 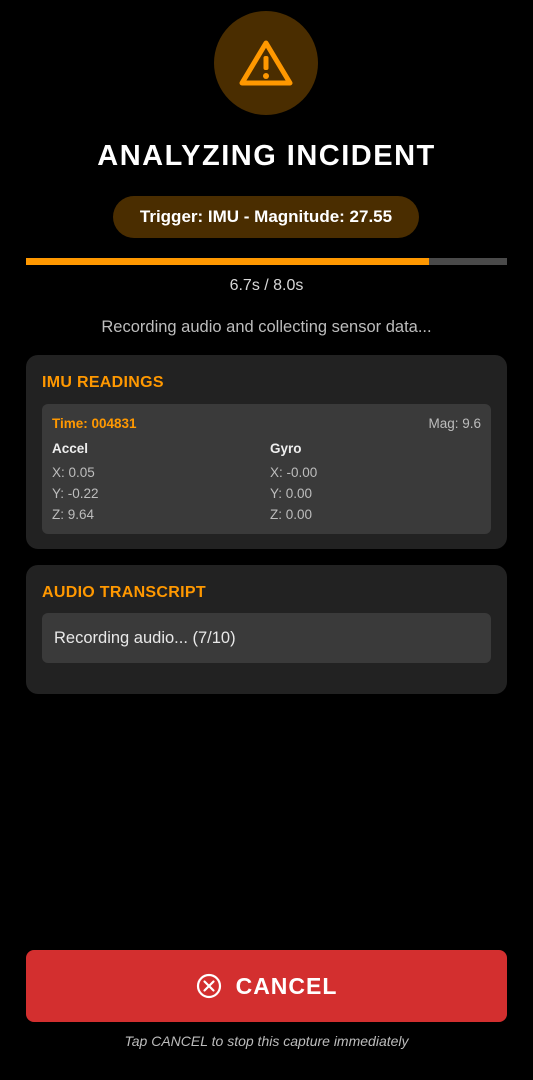 I want to click on gyro-column: Gyro X: -0.00 Y: 0.00 Z: 0.00, so click(x=293, y=483).